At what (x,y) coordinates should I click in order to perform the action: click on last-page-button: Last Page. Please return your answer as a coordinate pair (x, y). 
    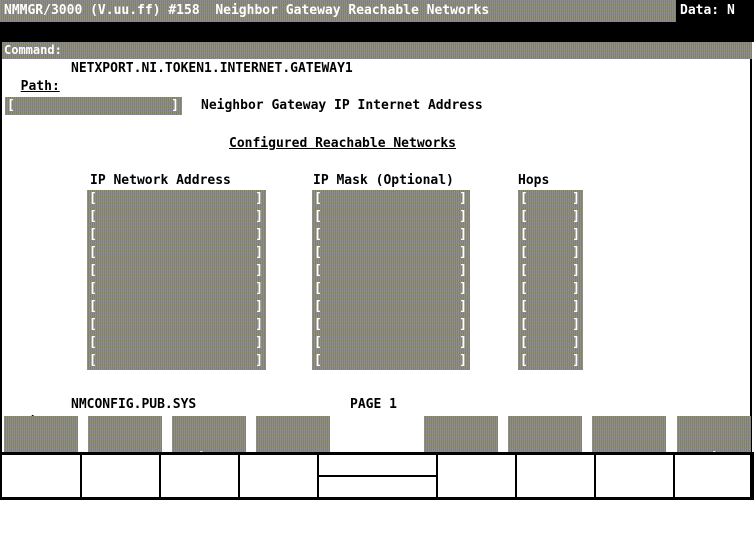
    Looking at the image, I should click on (293, 466).